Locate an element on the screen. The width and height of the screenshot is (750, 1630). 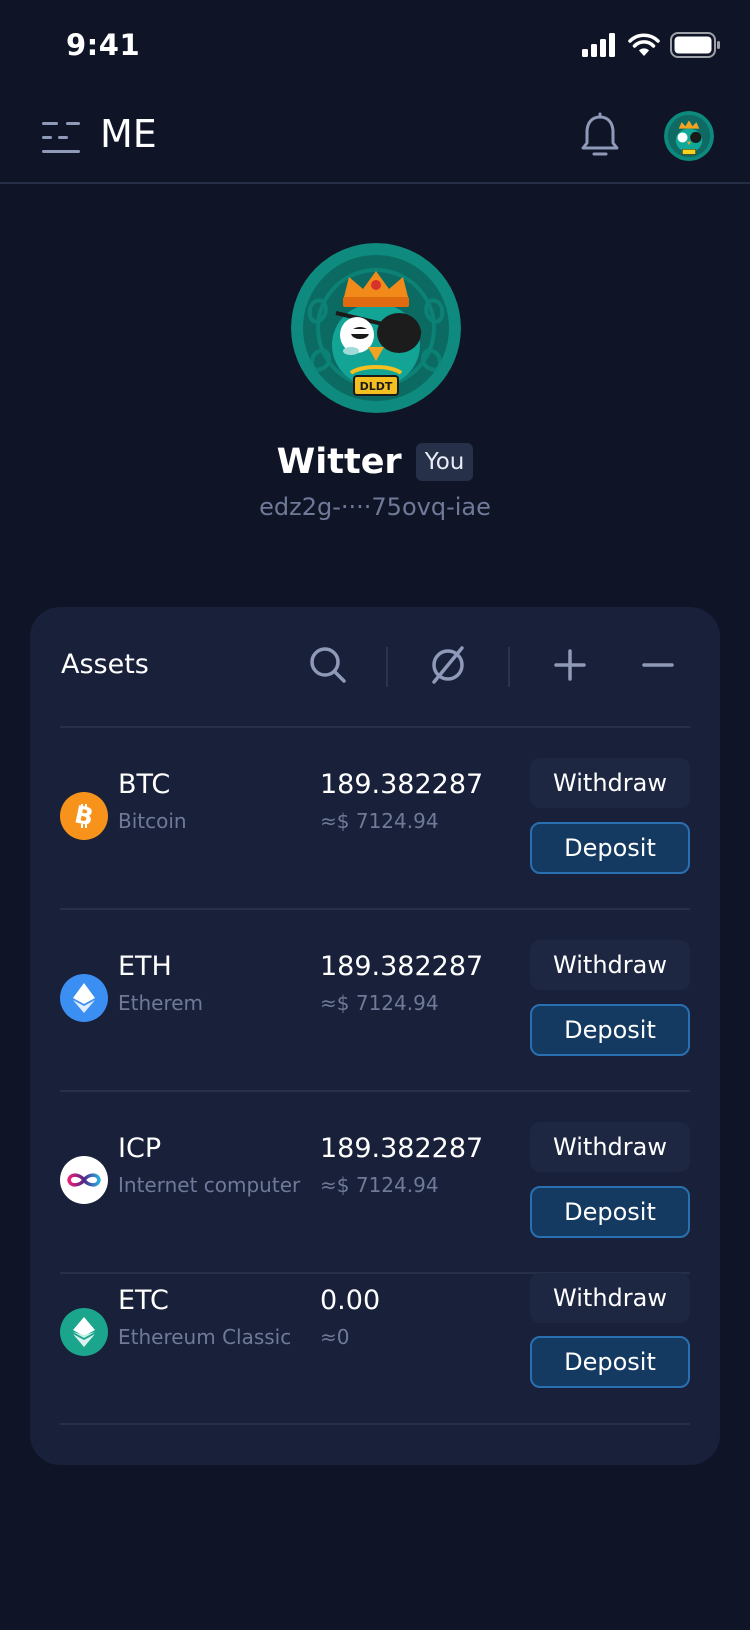
profile-address: edz2g-····75ovq-iae is located at coordinates (375, 507).